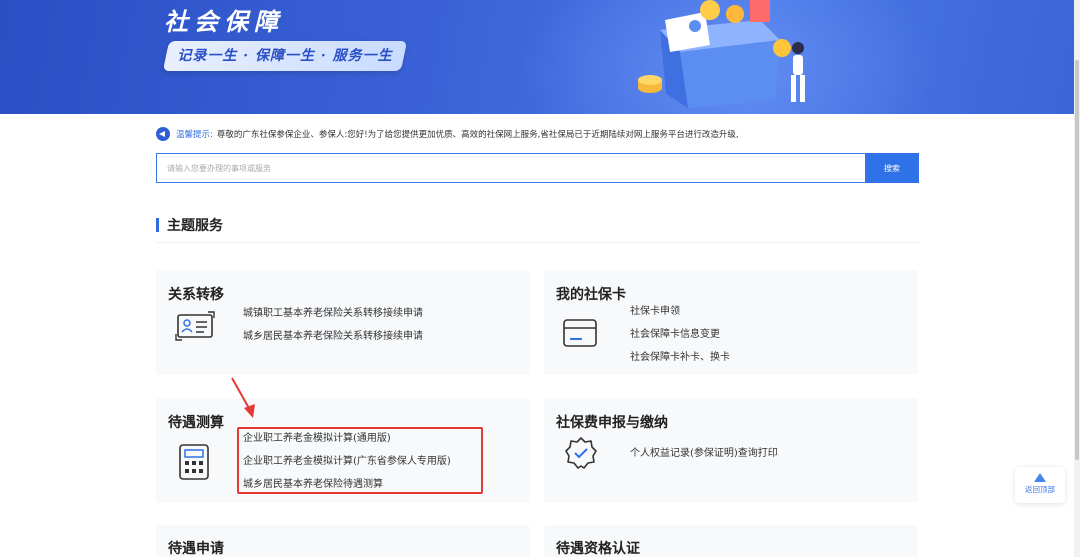 This screenshot has width=1080, height=557. I want to click on notice-label: 温馨提示:, so click(194, 135).